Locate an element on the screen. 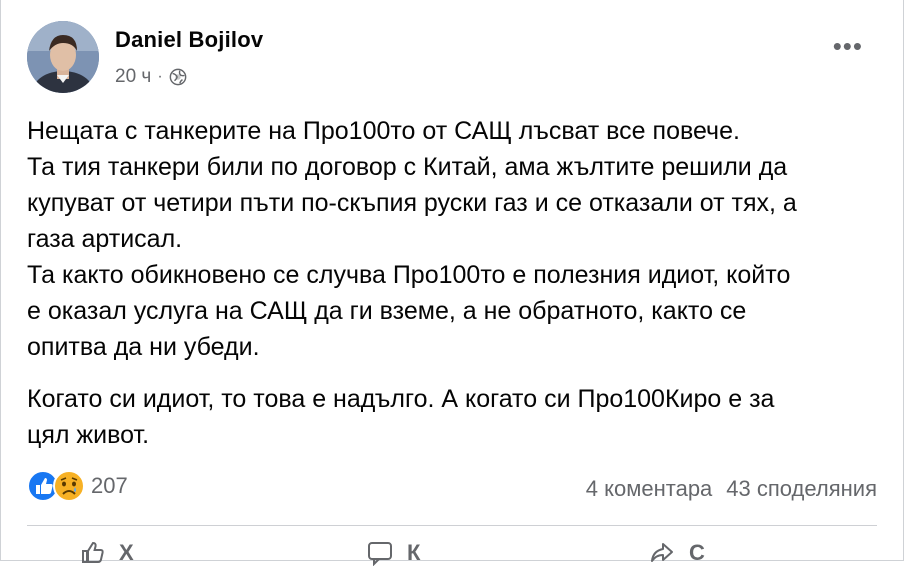 This screenshot has width=906, height=580. reaction-icons is located at coordinates (56, 486).